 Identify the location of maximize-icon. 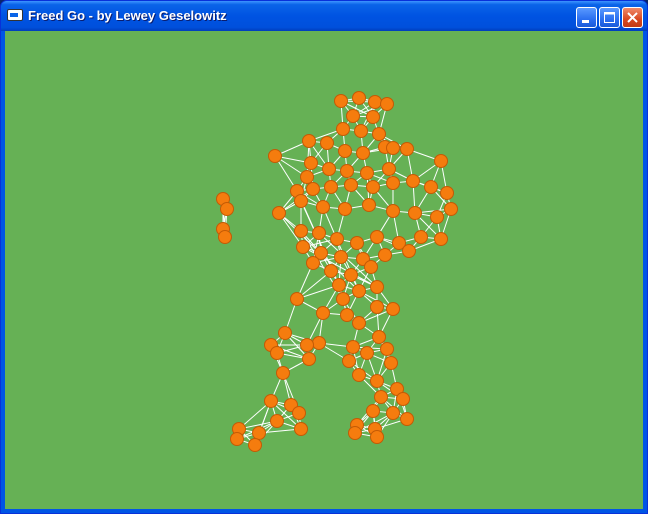
(609, 17).